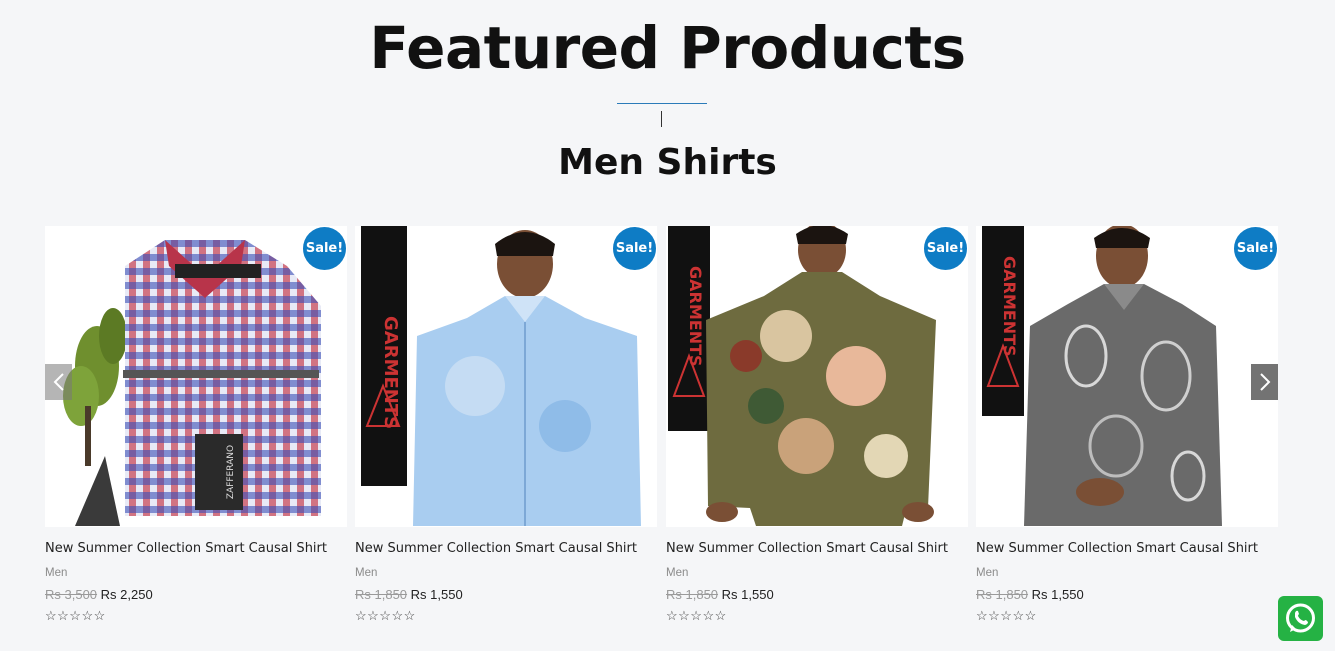  I want to click on carousel-next-button, so click(1264, 382).